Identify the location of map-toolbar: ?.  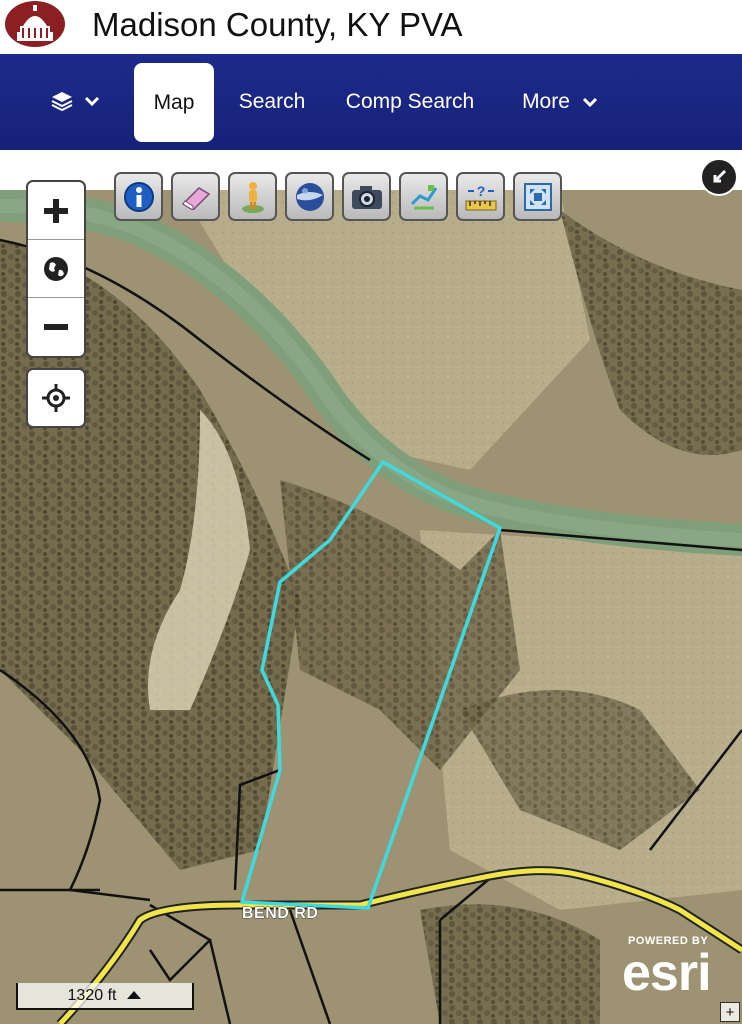
(338, 198).